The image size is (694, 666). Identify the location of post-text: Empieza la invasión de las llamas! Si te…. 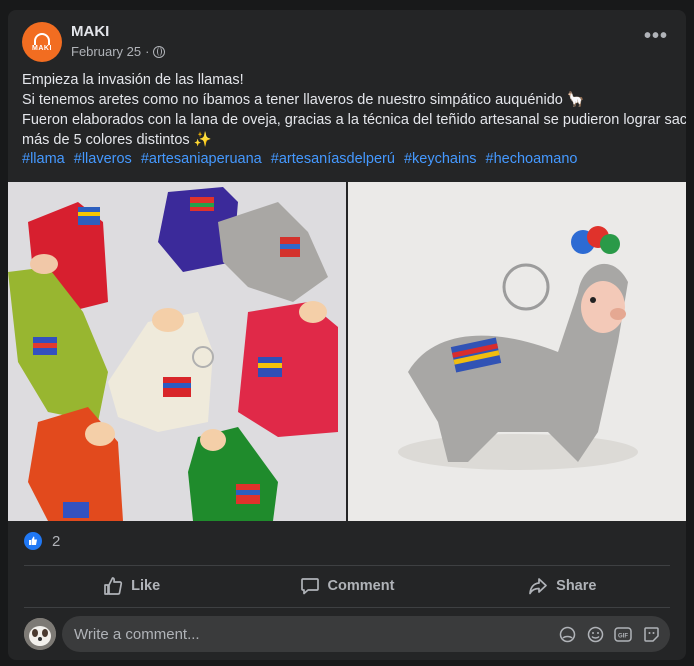
(354, 110).